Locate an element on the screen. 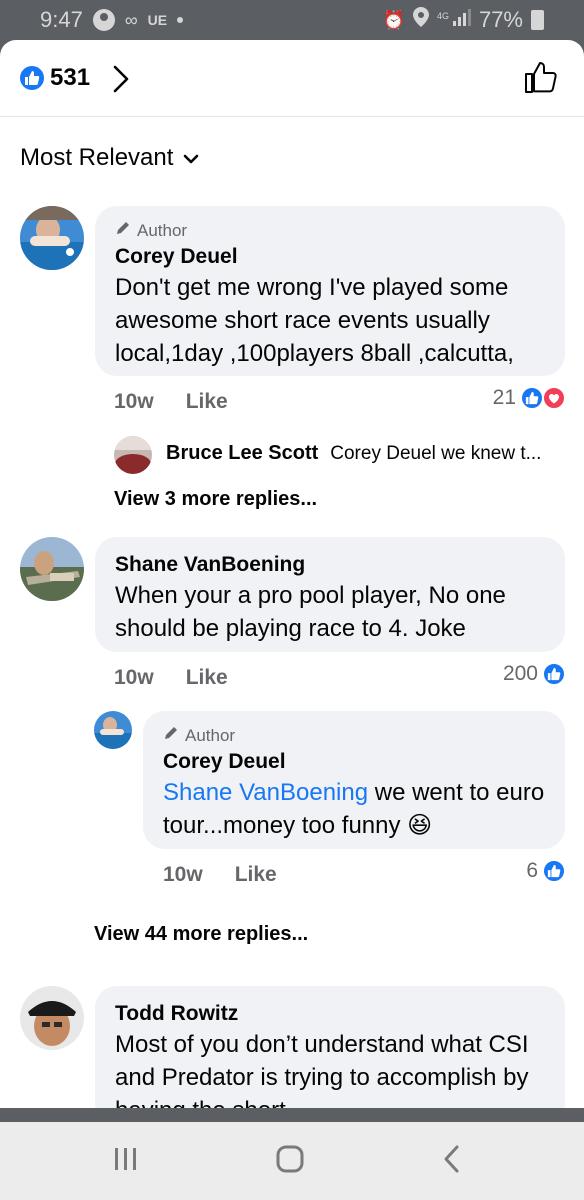 The width and height of the screenshot is (584, 1200). comment-reactions: 200 is located at coordinates (534, 674).